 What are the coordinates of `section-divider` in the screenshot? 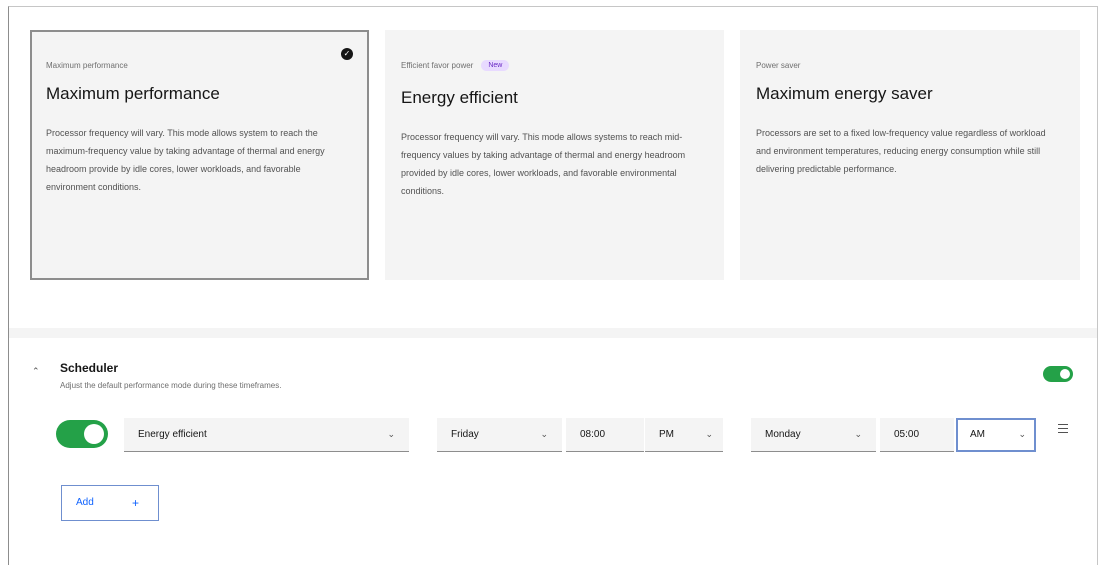 It's located at (553, 333).